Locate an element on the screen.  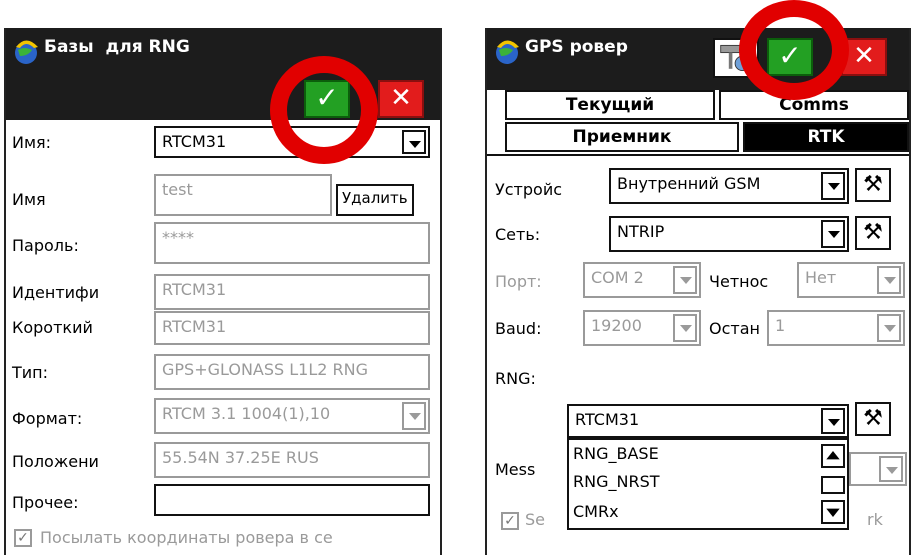
format-value: RTCM 3.1 1004(1),10 is located at coordinates (246, 413).